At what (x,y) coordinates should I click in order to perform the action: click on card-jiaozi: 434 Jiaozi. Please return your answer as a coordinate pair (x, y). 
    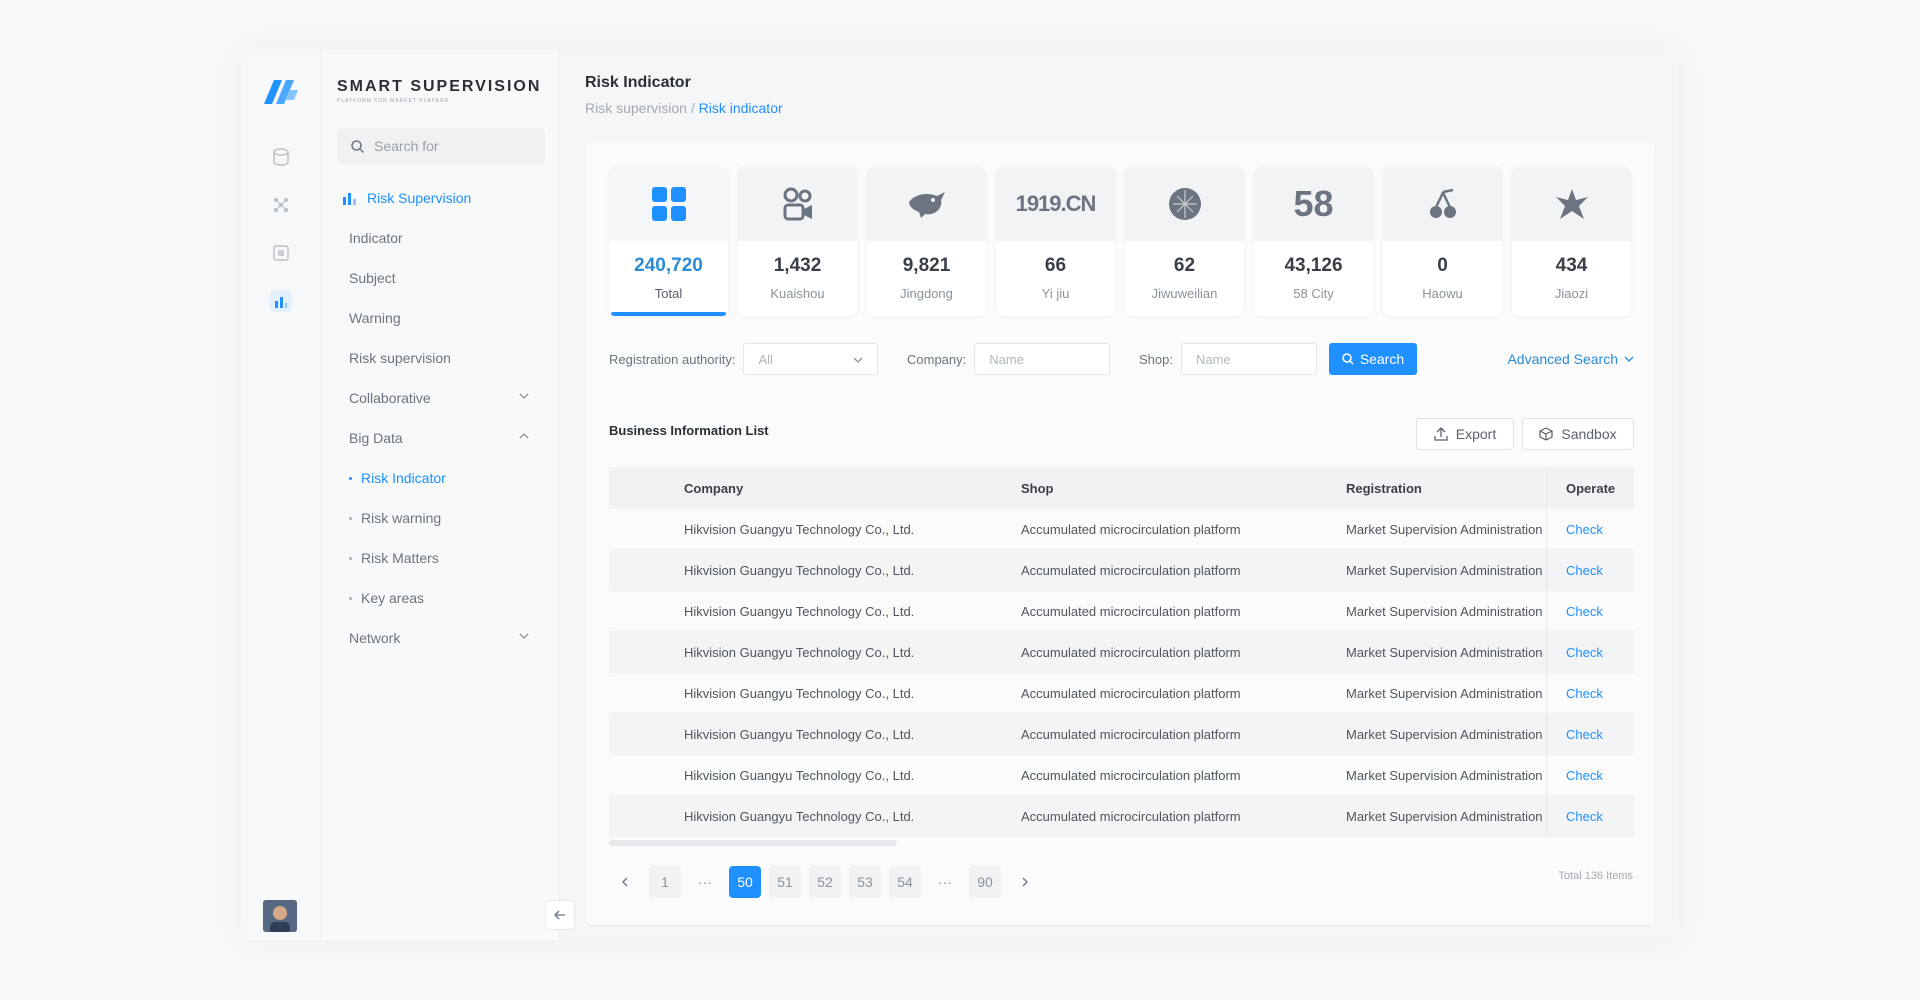
    Looking at the image, I should click on (1571, 241).